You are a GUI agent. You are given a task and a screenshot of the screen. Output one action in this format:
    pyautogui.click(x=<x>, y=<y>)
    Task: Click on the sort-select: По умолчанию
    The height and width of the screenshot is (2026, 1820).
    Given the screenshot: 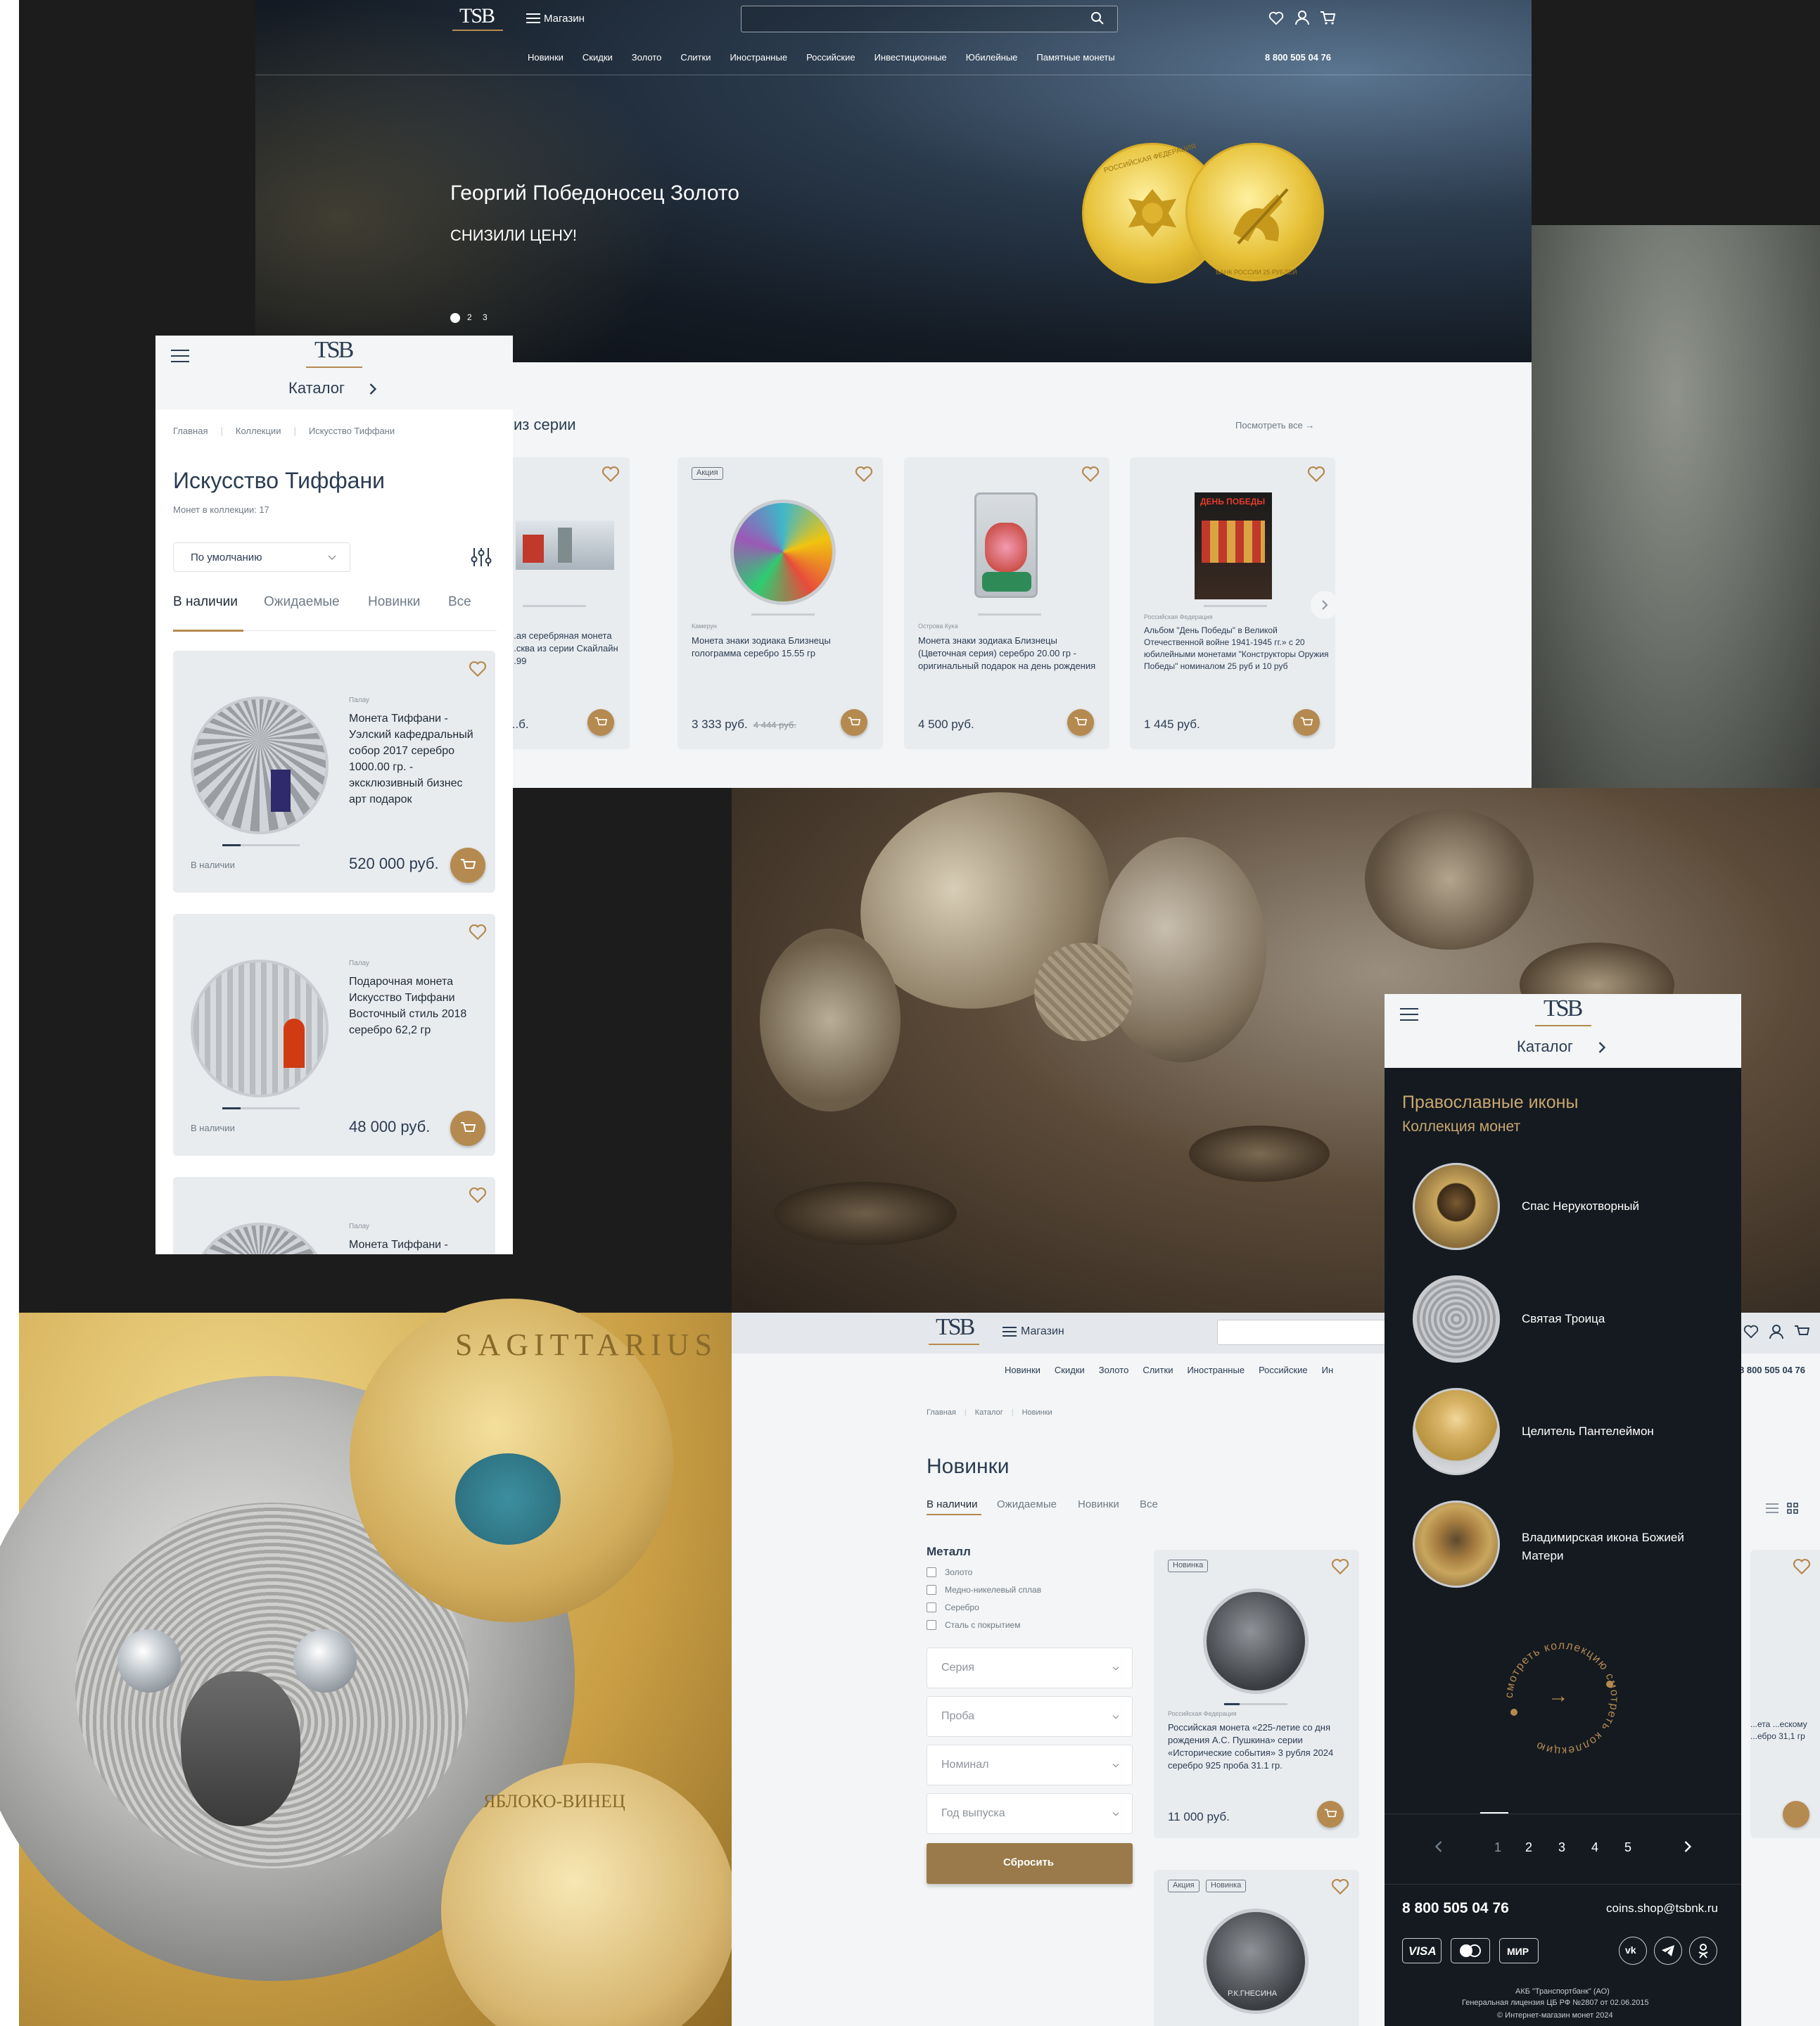 What is the action you would take?
    pyautogui.click(x=261, y=557)
    